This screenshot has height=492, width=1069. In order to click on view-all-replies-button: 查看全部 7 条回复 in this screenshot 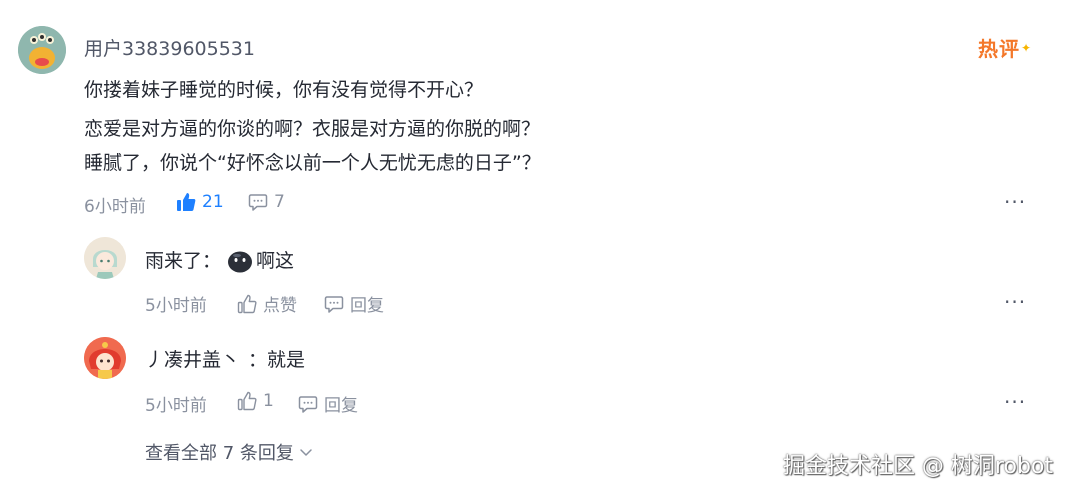, I will do `click(229, 452)`.